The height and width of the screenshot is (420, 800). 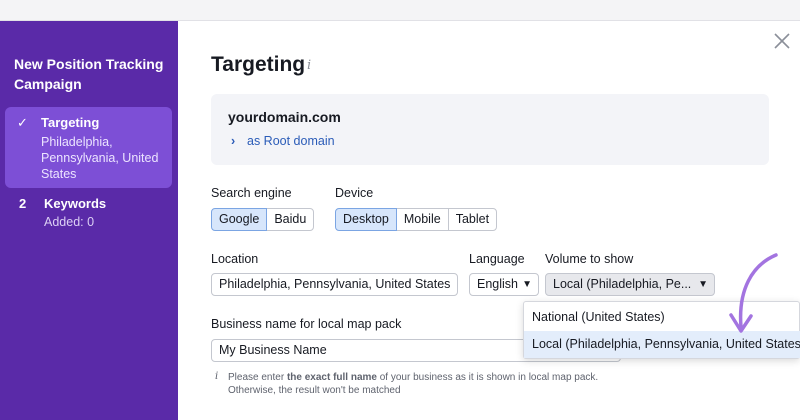 I want to click on language-value: English, so click(x=497, y=284).